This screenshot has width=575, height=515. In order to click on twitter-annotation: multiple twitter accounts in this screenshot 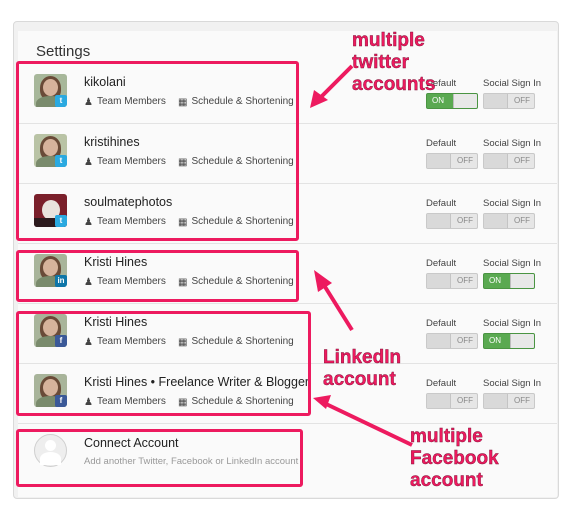, I will do `click(394, 62)`.